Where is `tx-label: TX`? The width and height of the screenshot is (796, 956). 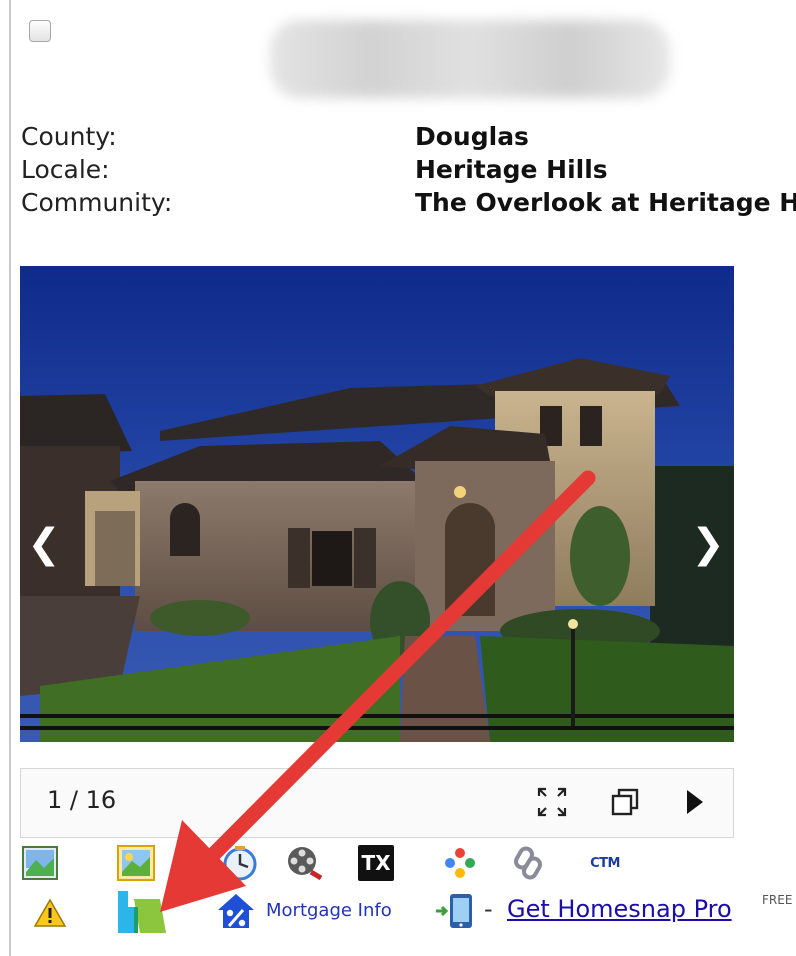 tx-label: TX is located at coordinates (376, 863).